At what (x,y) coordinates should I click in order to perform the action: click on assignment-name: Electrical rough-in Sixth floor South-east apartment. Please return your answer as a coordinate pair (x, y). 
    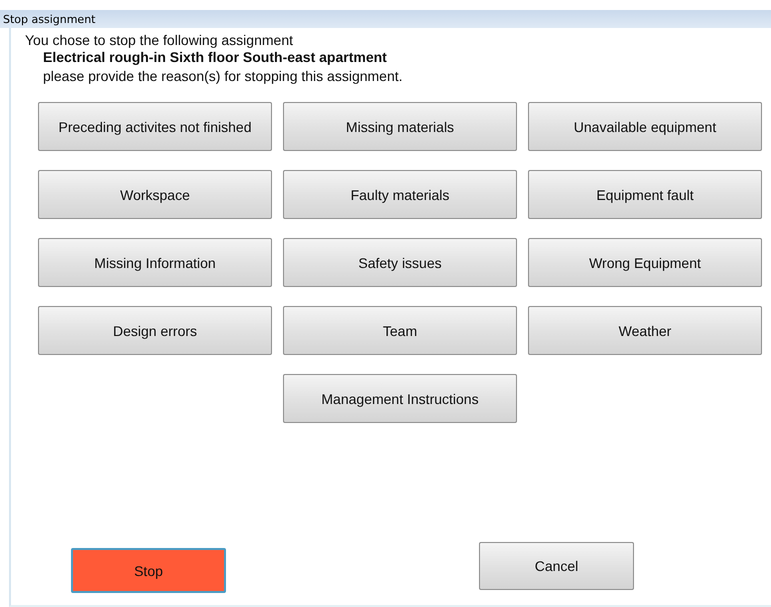
    Looking at the image, I should click on (214, 57).